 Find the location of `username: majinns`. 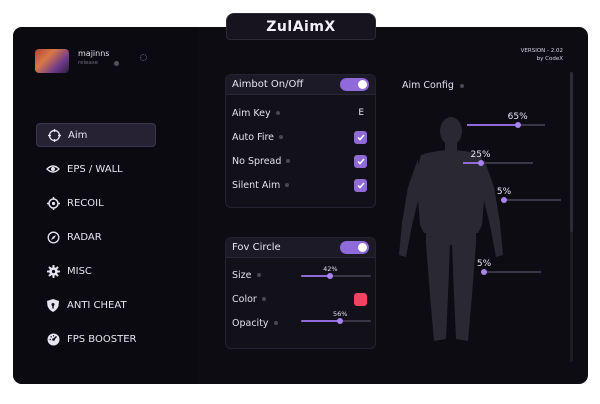

username: majinns is located at coordinates (94, 53).